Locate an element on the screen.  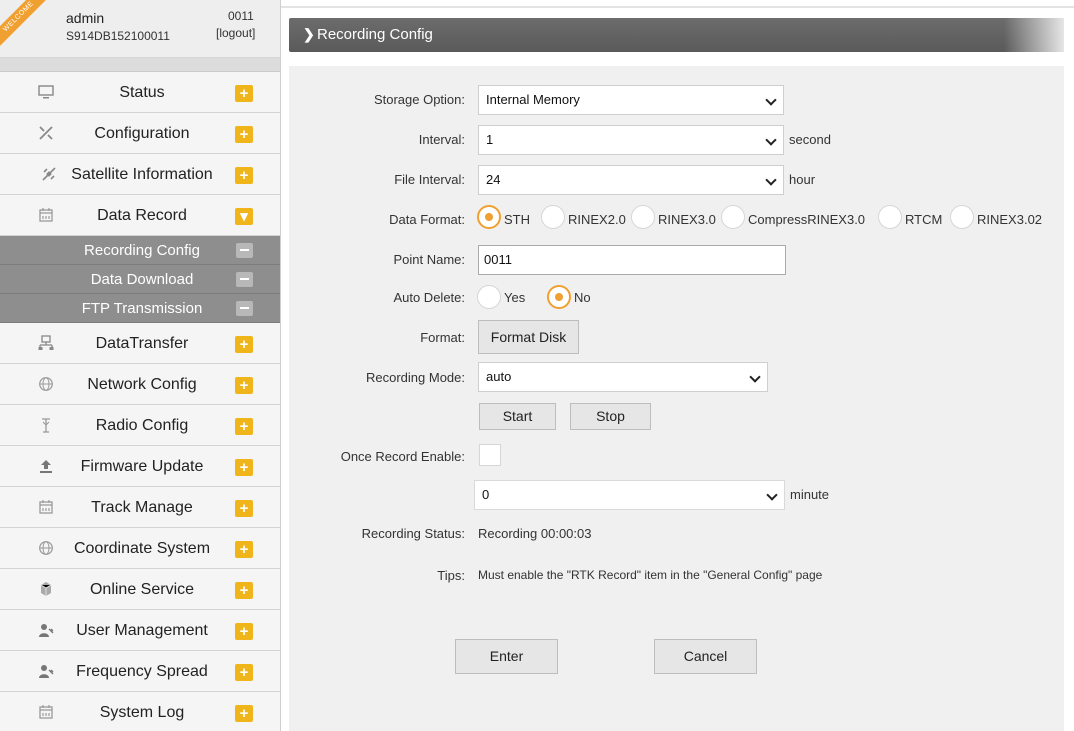
sidebar-item-label: Coordinate System is located at coordinates (142, 548).